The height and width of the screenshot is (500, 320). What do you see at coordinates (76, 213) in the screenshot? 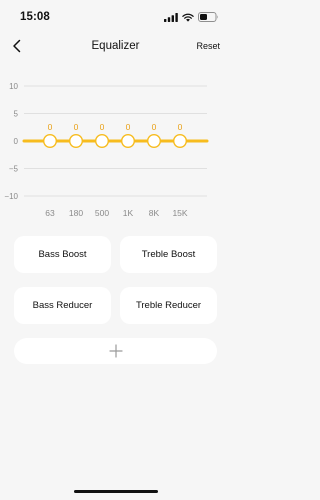
I see `band-frequency-label: 180` at bounding box center [76, 213].